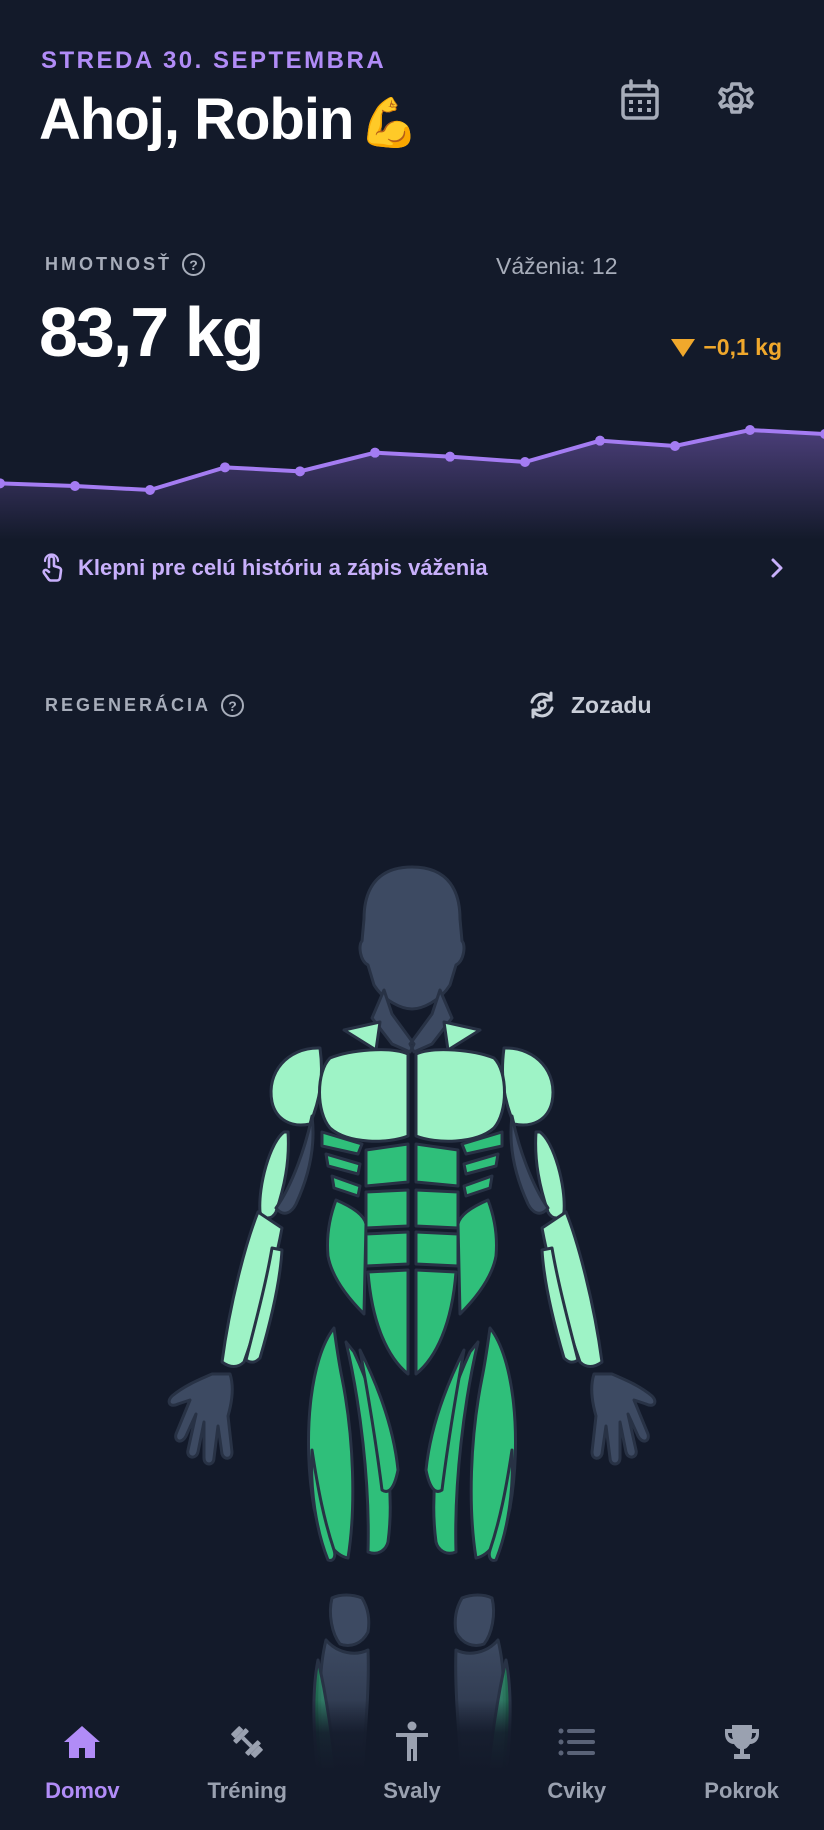 The width and height of the screenshot is (824, 1830). I want to click on abs-upper-right, so click(437, 1165).